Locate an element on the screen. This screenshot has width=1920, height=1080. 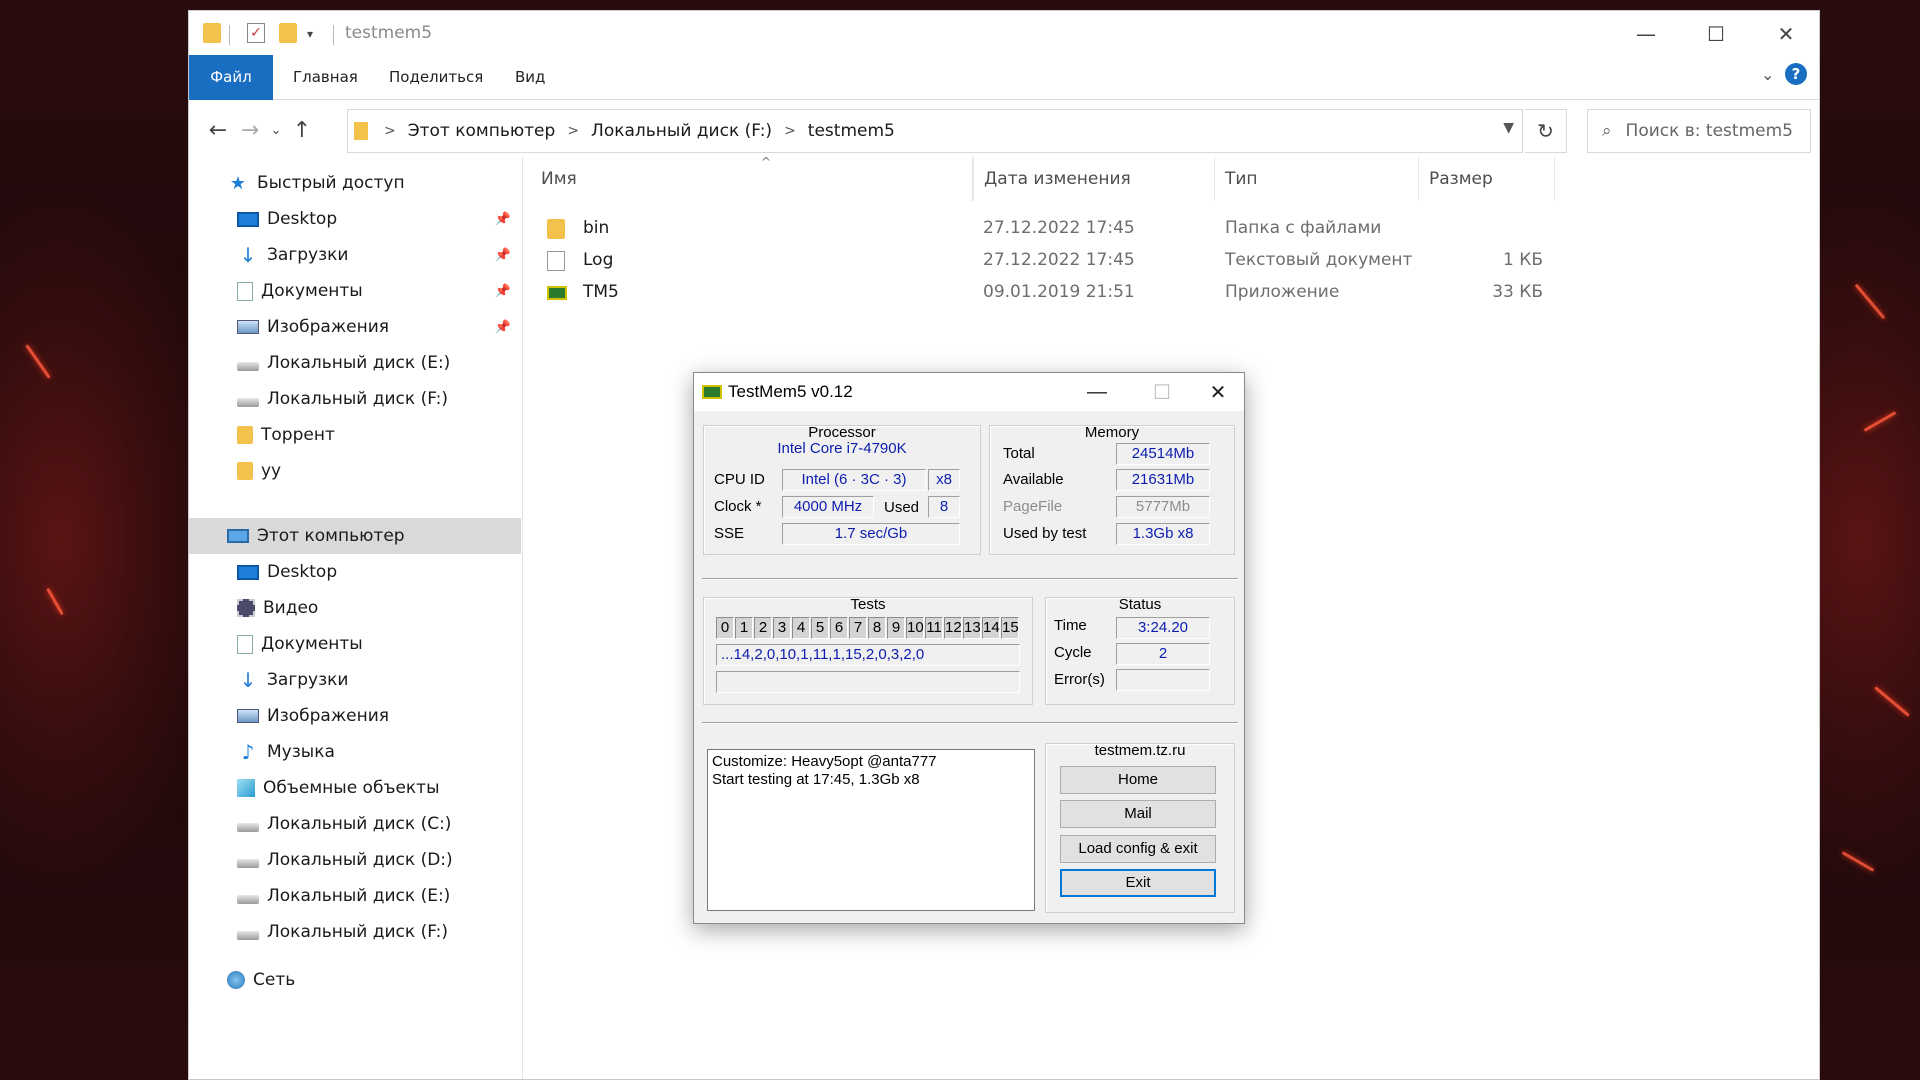
sidebar-item-pc-drive-f: Локальный диск (F:) is located at coordinates (355, 932).